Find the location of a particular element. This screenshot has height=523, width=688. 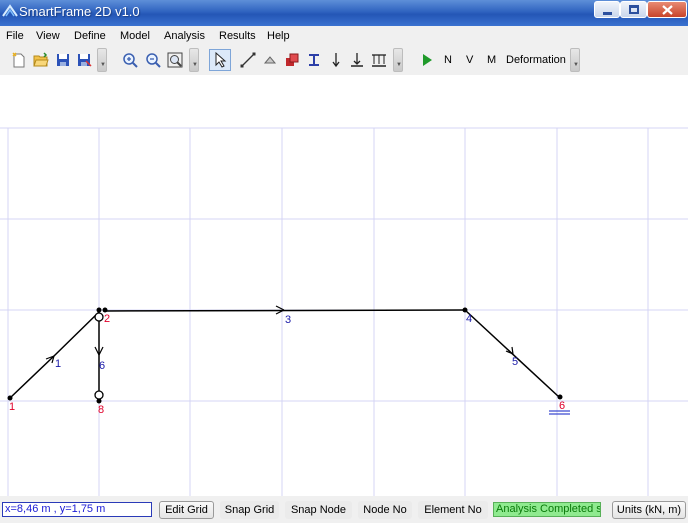

element-label: 1 is located at coordinates (58, 364).